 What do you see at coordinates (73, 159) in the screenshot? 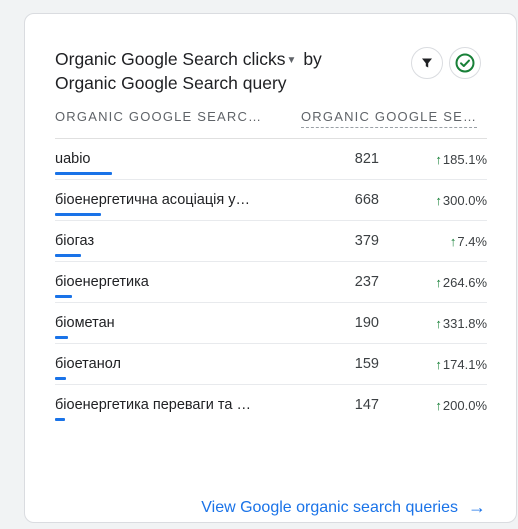
I see `query-cell: uabio` at bounding box center [73, 159].